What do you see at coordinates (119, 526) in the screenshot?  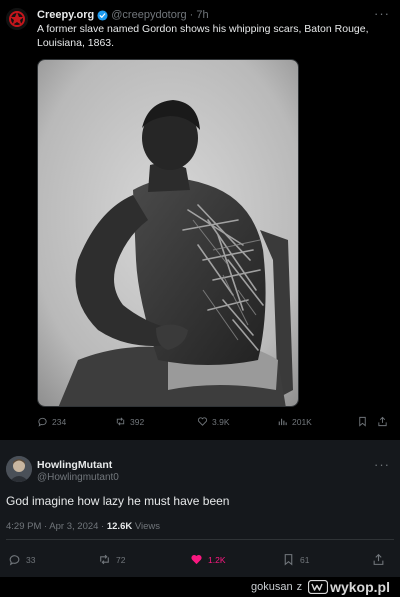 I see `reply-views-count: 12.6K` at bounding box center [119, 526].